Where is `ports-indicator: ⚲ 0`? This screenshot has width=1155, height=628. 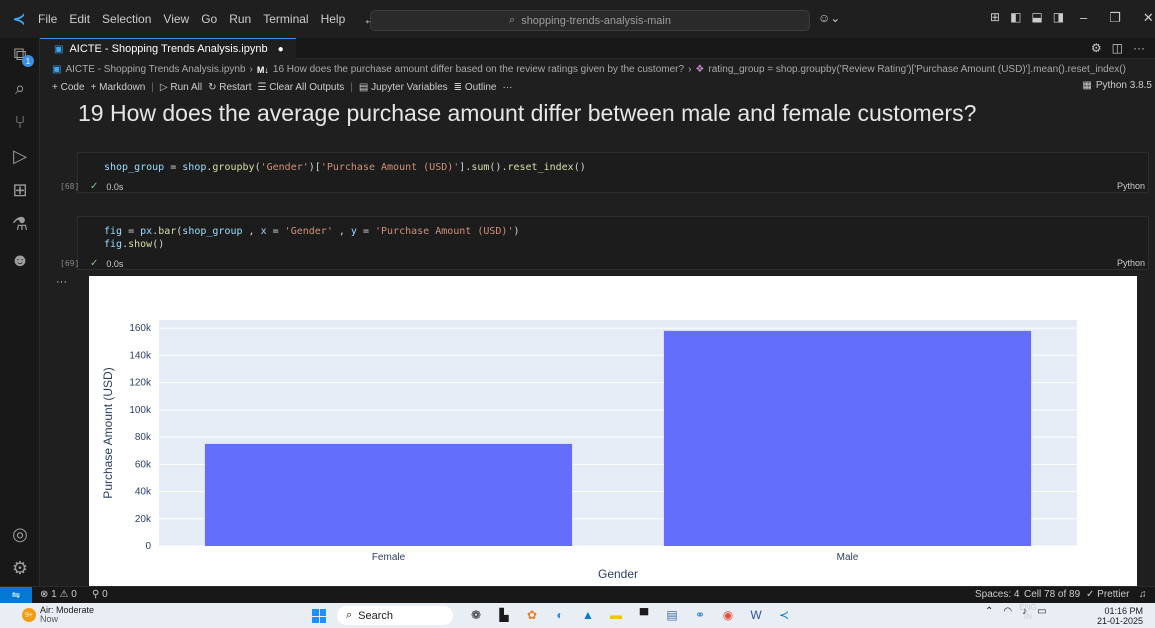 ports-indicator: ⚲ 0 is located at coordinates (100, 594).